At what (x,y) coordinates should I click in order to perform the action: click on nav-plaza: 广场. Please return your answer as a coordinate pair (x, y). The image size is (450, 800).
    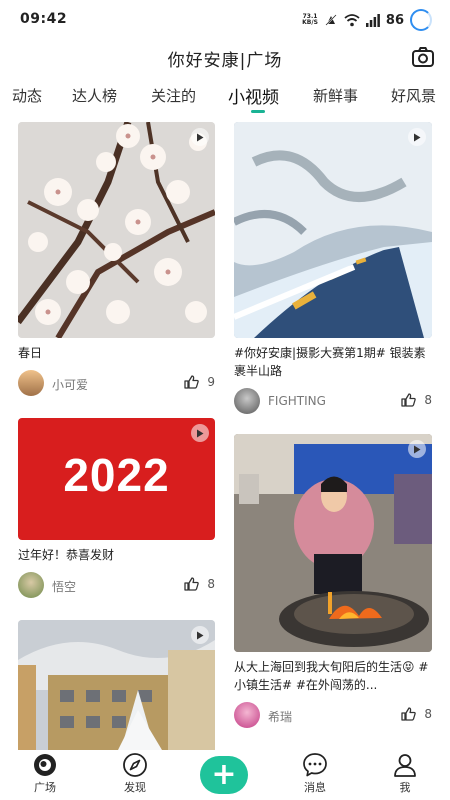
    Looking at the image, I should click on (45, 773).